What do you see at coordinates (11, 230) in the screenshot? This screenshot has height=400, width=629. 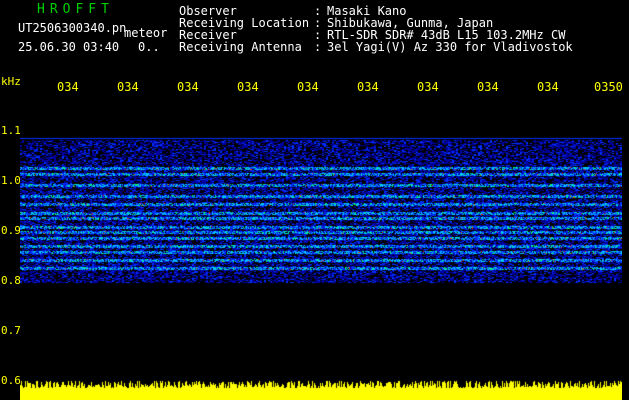 I see `y-tick-label: 0.9` at bounding box center [11, 230].